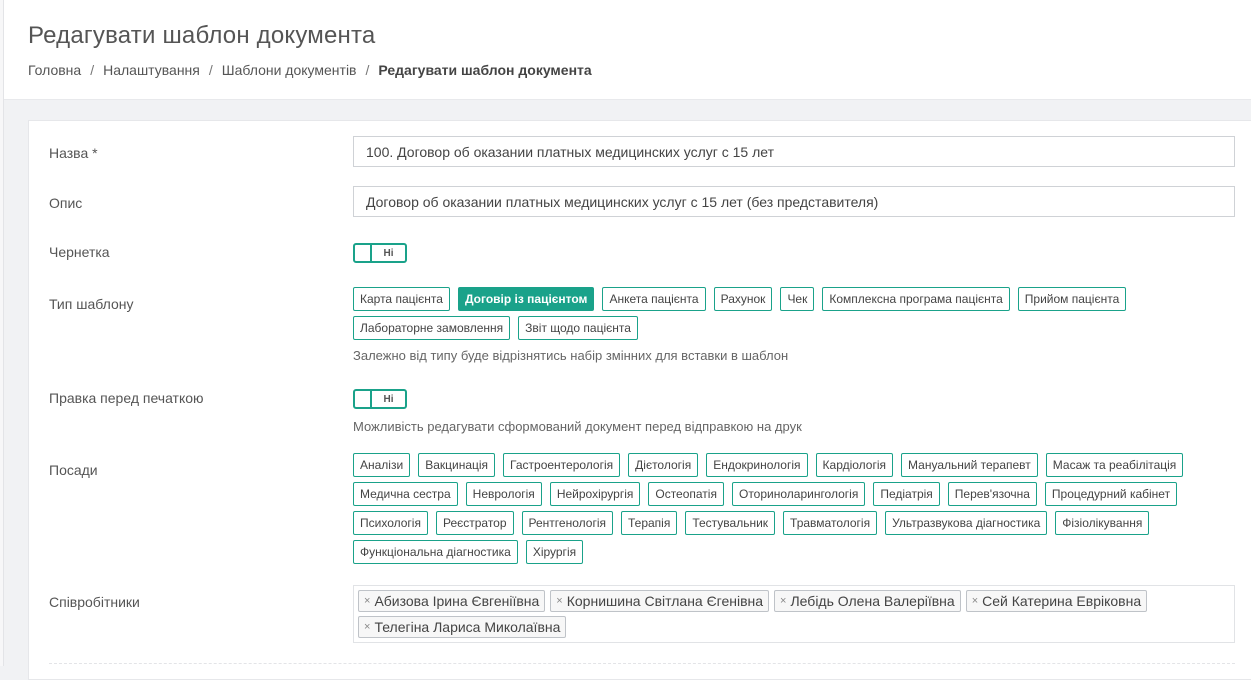 Image resolution: width=1251 pixels, height=680 pixels. I want to click on position-option: Масаж та реабілітація, so click(1114, 465).